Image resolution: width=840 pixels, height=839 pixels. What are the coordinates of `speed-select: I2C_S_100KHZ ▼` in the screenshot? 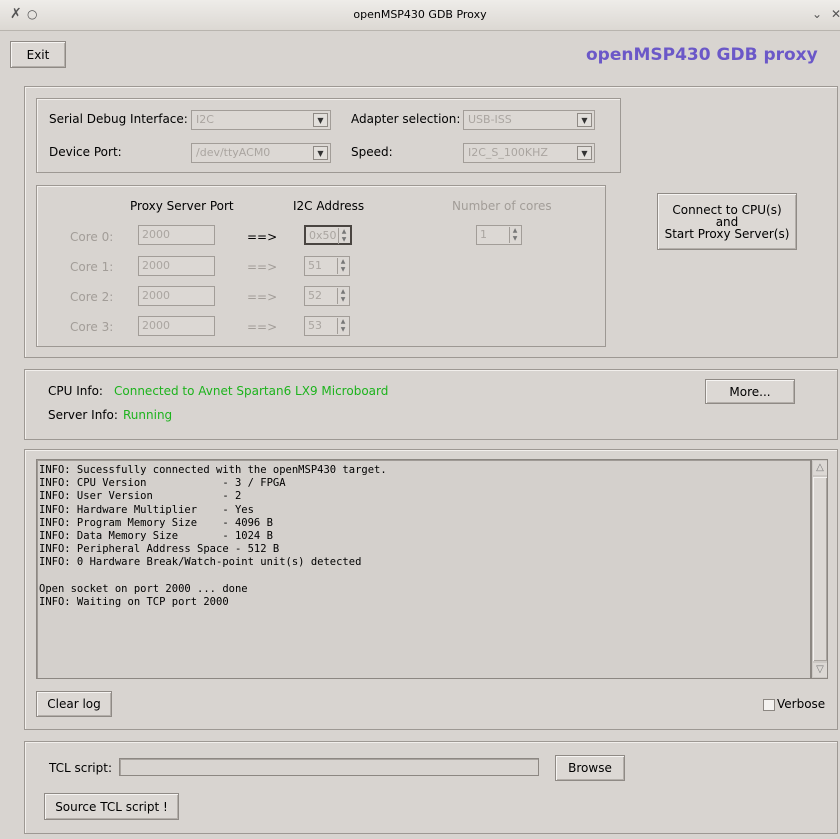 It's located at (529, 153).